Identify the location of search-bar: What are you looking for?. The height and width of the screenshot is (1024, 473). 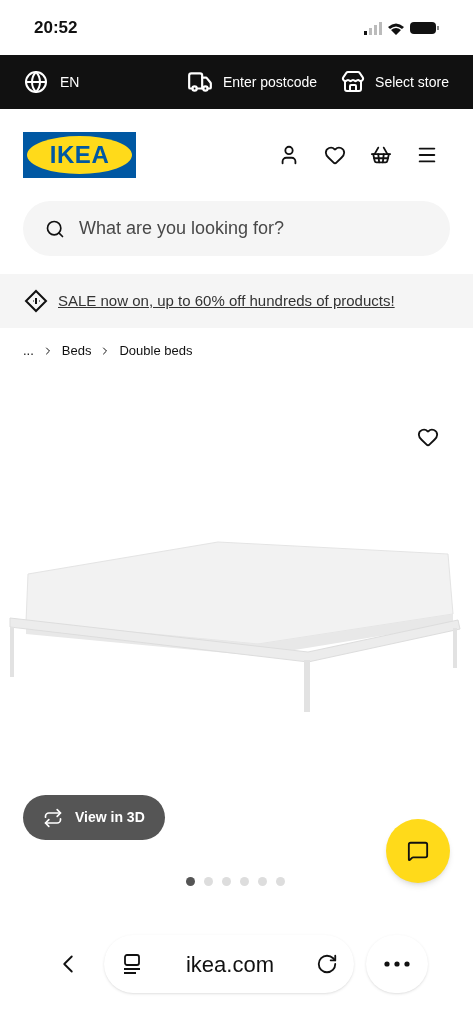
(236, 228).